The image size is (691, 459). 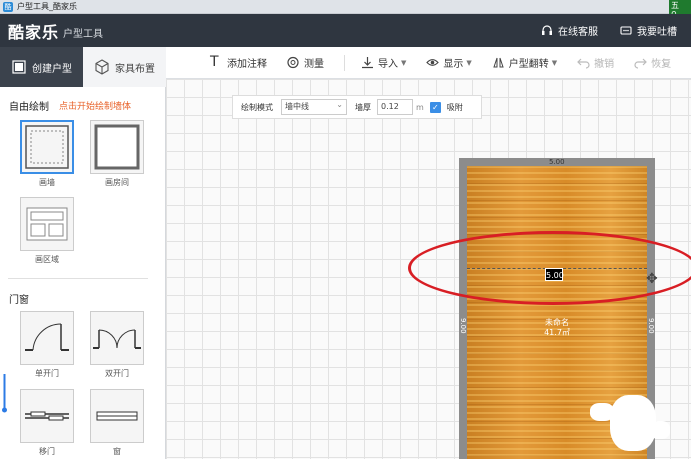 What do you see at coordinates (435, 107) in the screenshot?
I see `snap-checkbox: ✓` at bounding box center [435, 107].